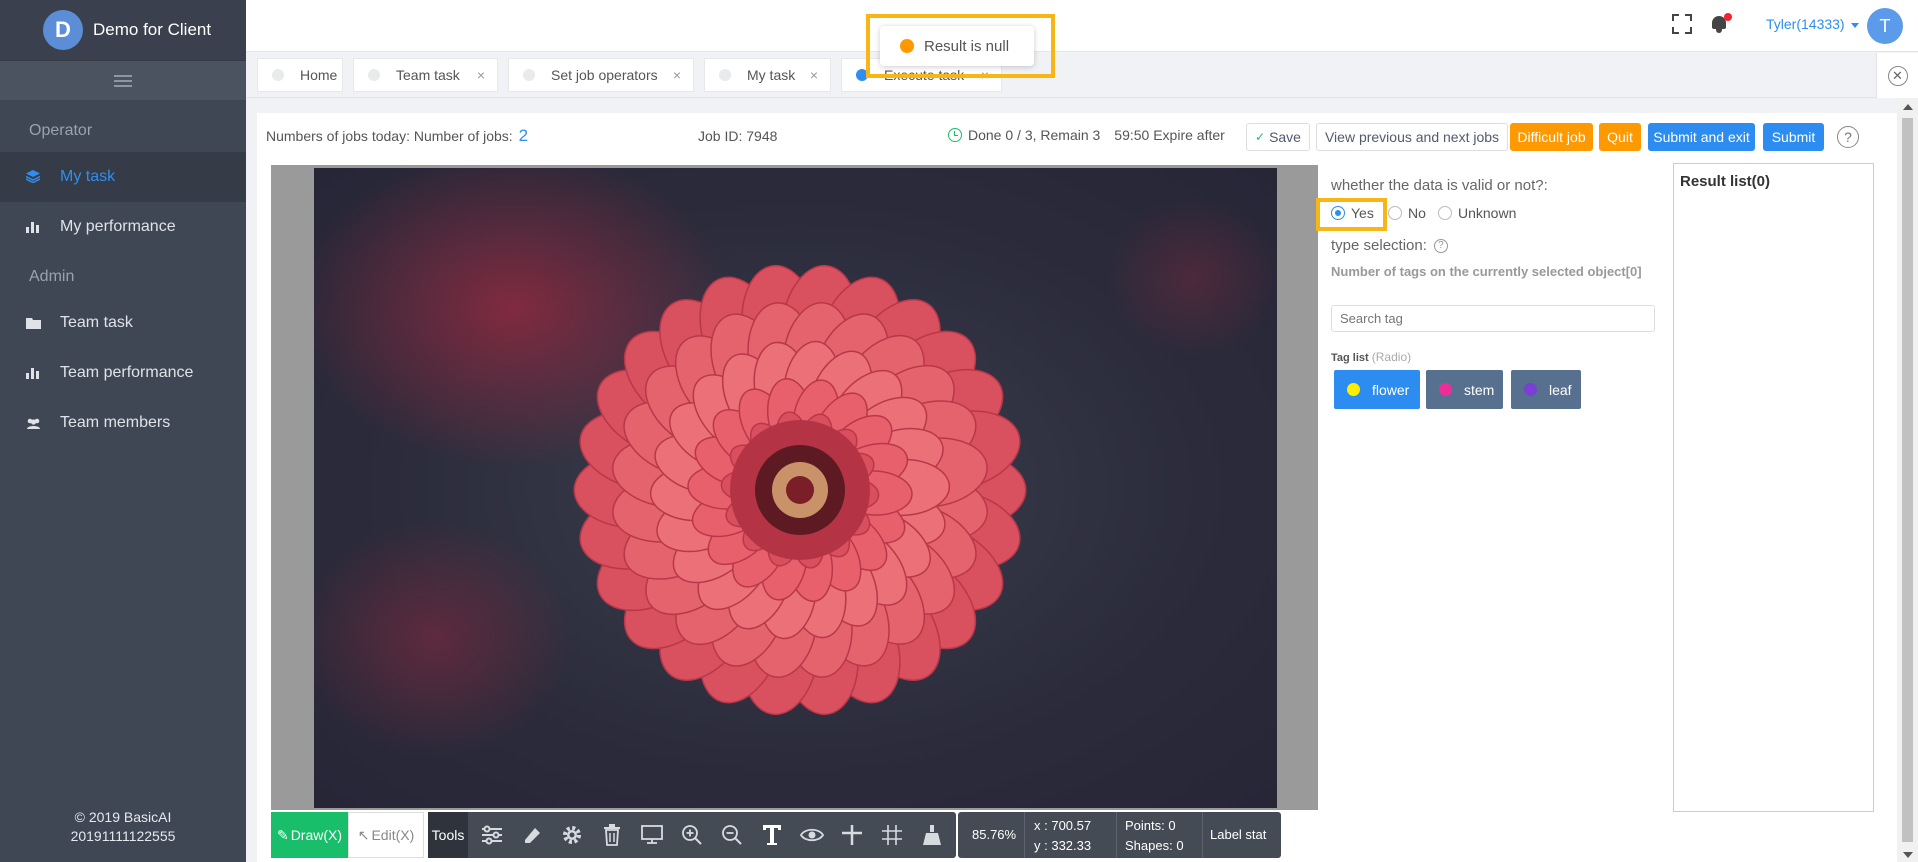 The image size is (1918, 862). What do you see at coordinates (852, 835) in the screenshot?
I see `crosshair-icon` at bounding box center [852, 835].